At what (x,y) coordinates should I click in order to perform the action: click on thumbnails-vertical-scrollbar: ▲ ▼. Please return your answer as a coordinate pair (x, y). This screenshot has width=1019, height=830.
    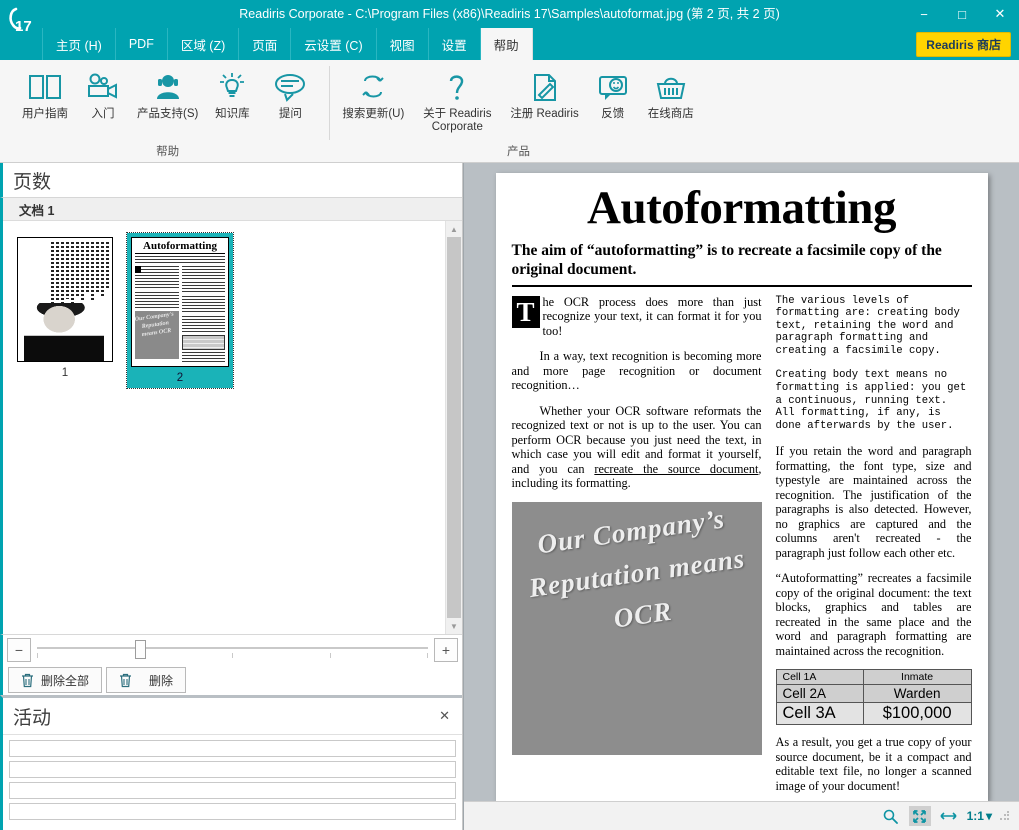
    Looking at the image, I should click on (453, 427).